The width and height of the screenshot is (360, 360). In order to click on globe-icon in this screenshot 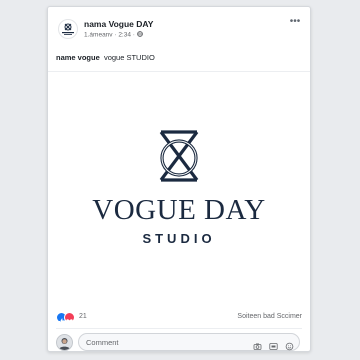, I will do `click(139, 35)`.